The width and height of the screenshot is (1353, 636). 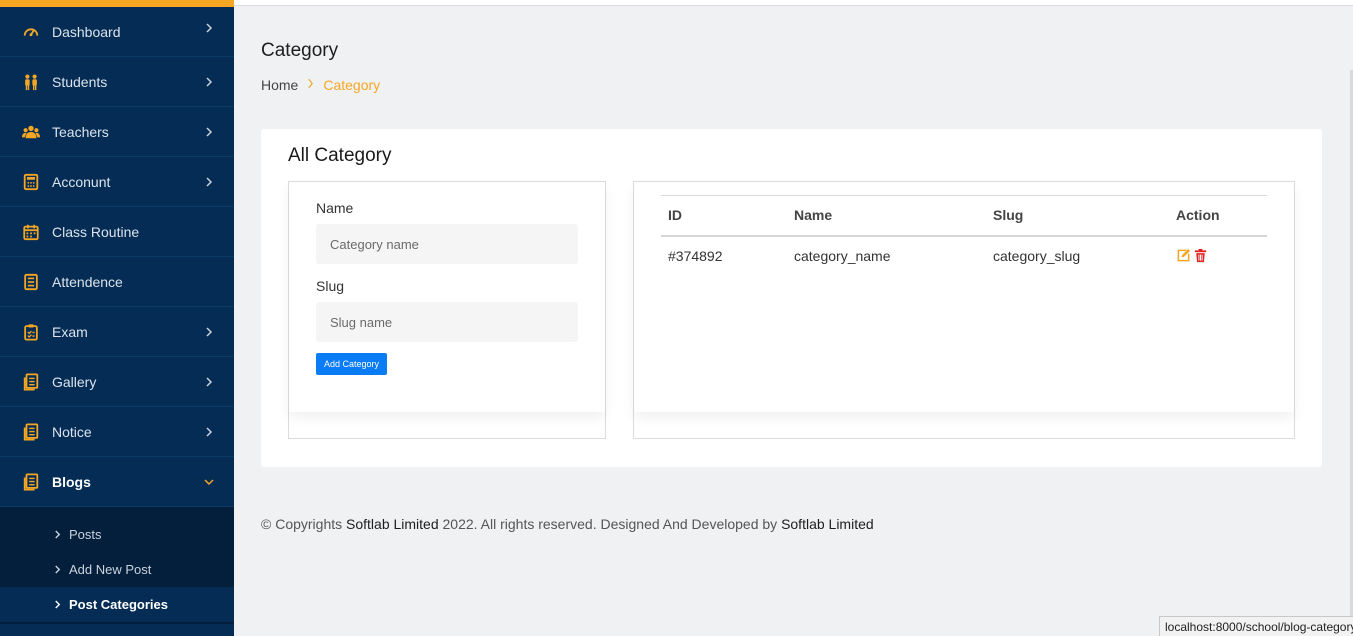 What do you see at coordinates (71, 481) in the screenshot?
I see `sidebar-item-label: Blogs` at bounding box center [71, 481].